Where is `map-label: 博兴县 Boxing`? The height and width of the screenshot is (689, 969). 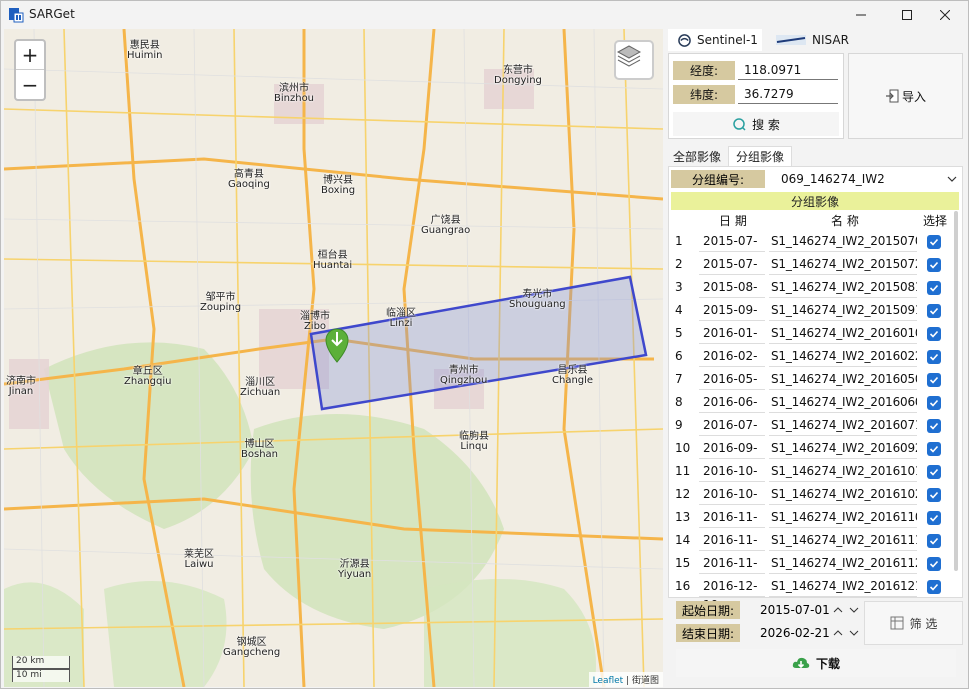 map-label: 博兴县 Boxing is located at coordinates (338, 185).